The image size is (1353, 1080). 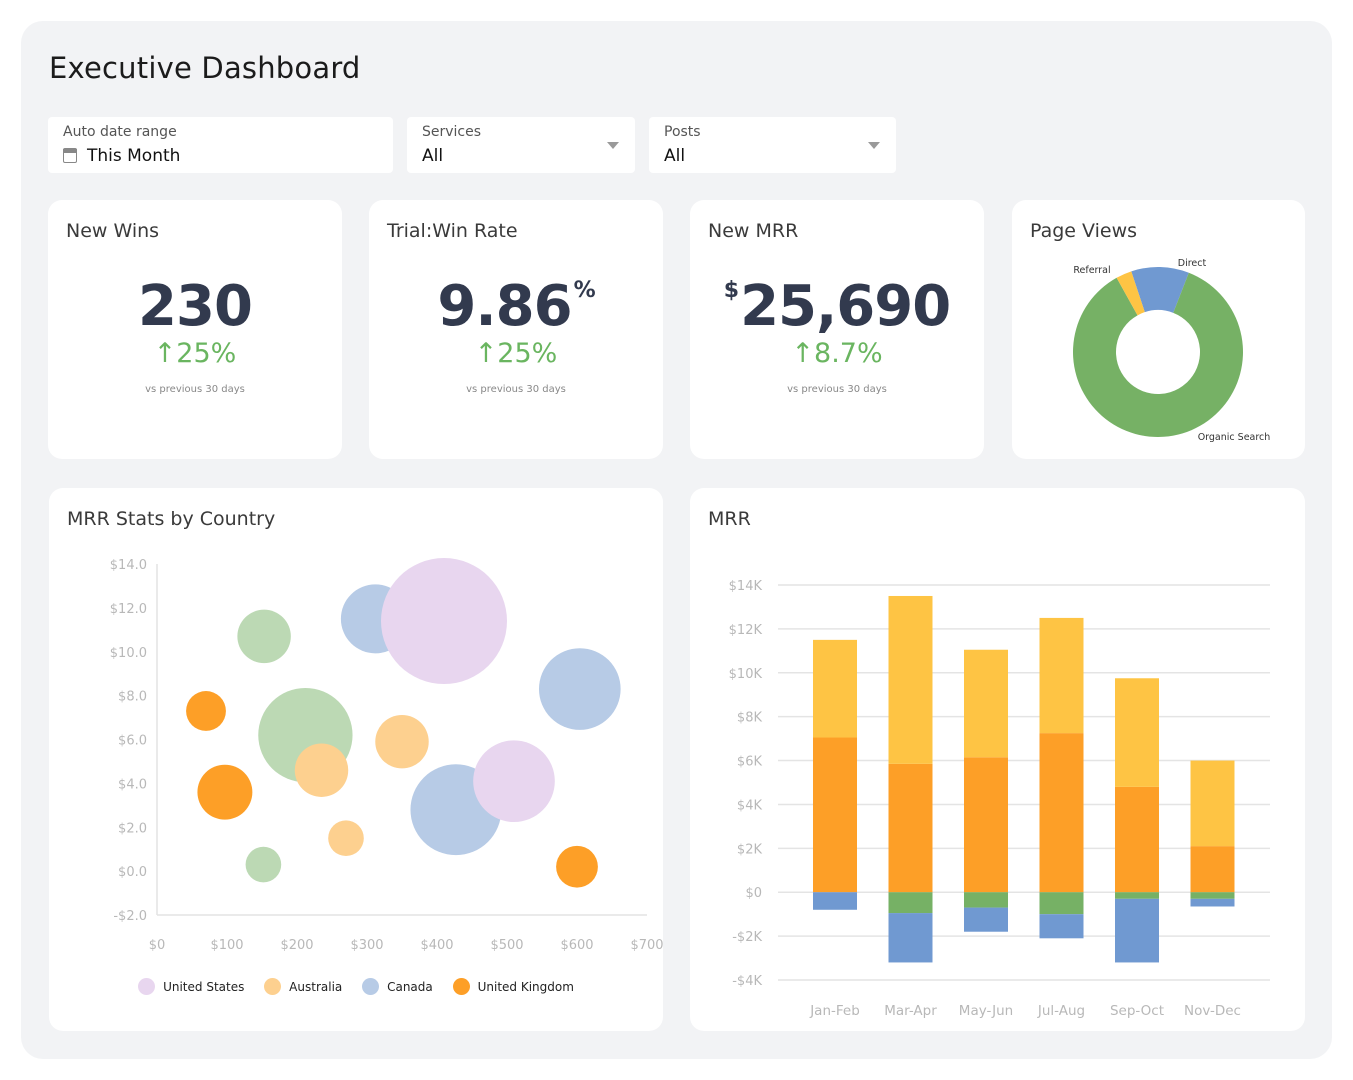 I want to click on x-tick-label: $500, so click(x=506, y=945).